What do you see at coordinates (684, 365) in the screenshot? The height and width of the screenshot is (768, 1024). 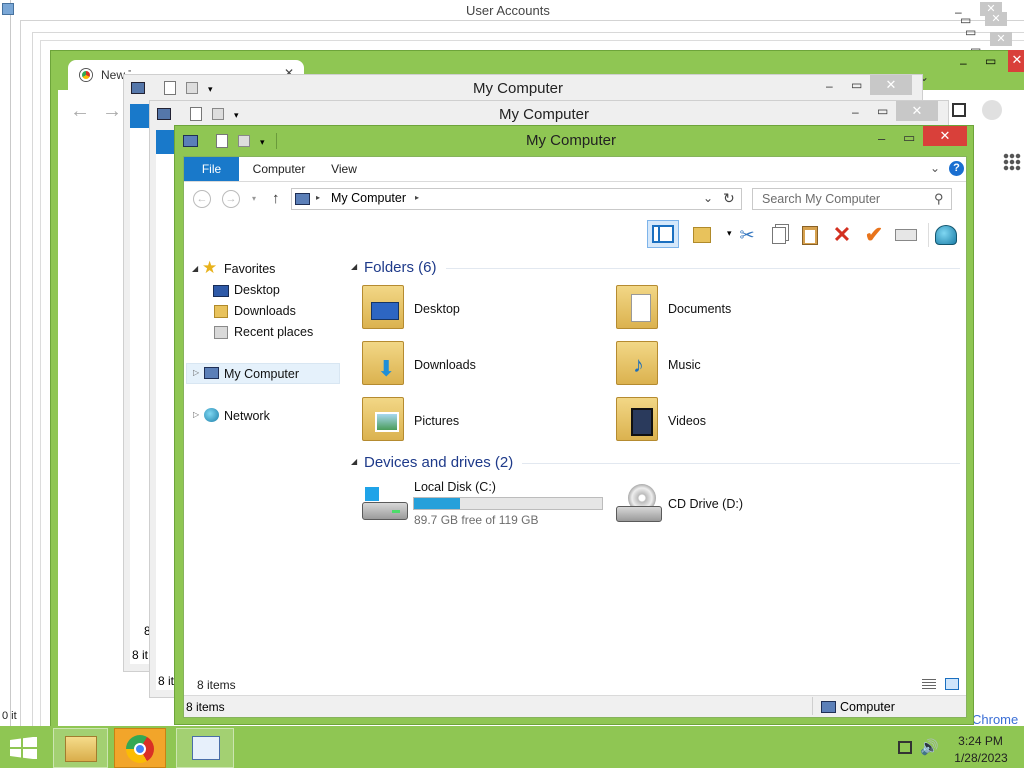 I see `folder-music-label: Music` at bounding box center [684, 365].